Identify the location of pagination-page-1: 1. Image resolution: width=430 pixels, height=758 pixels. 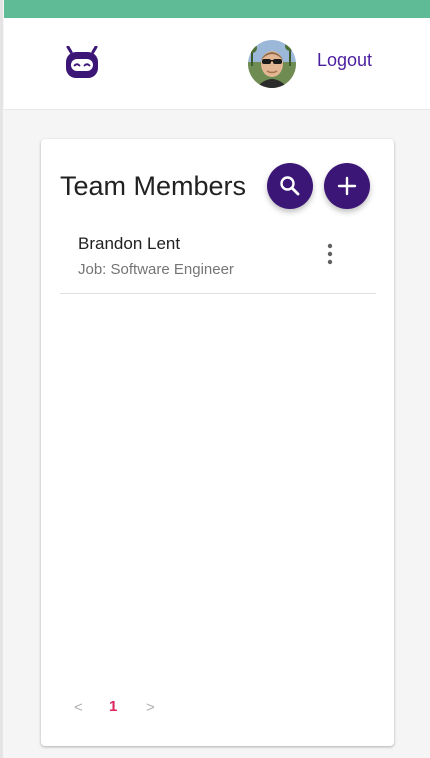
(113, 706).